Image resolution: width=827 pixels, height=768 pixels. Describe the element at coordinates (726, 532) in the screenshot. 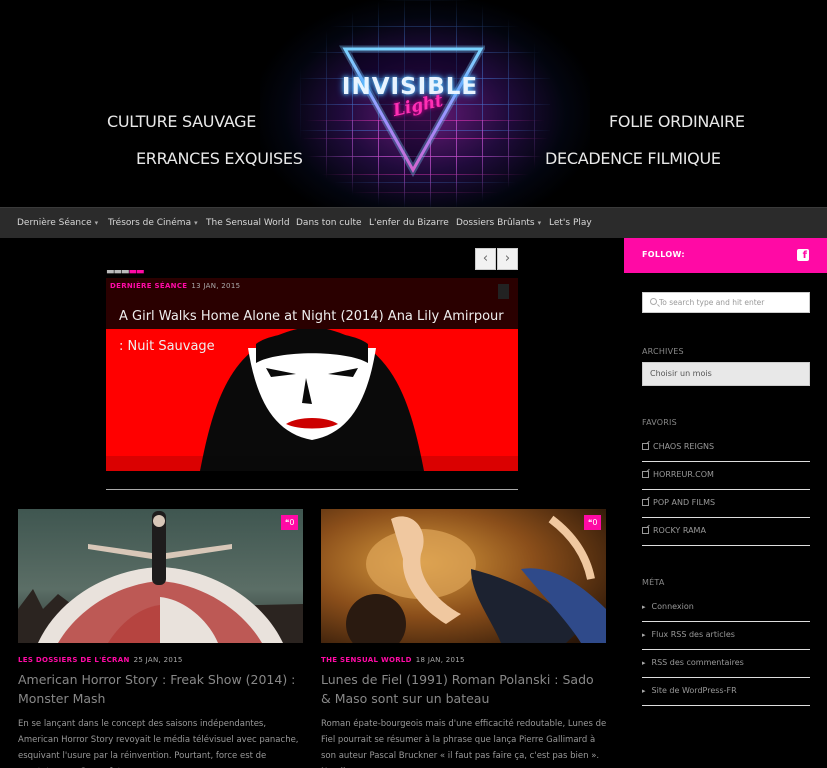

I see `favoris-link: ROCKY RAMA` at that location.